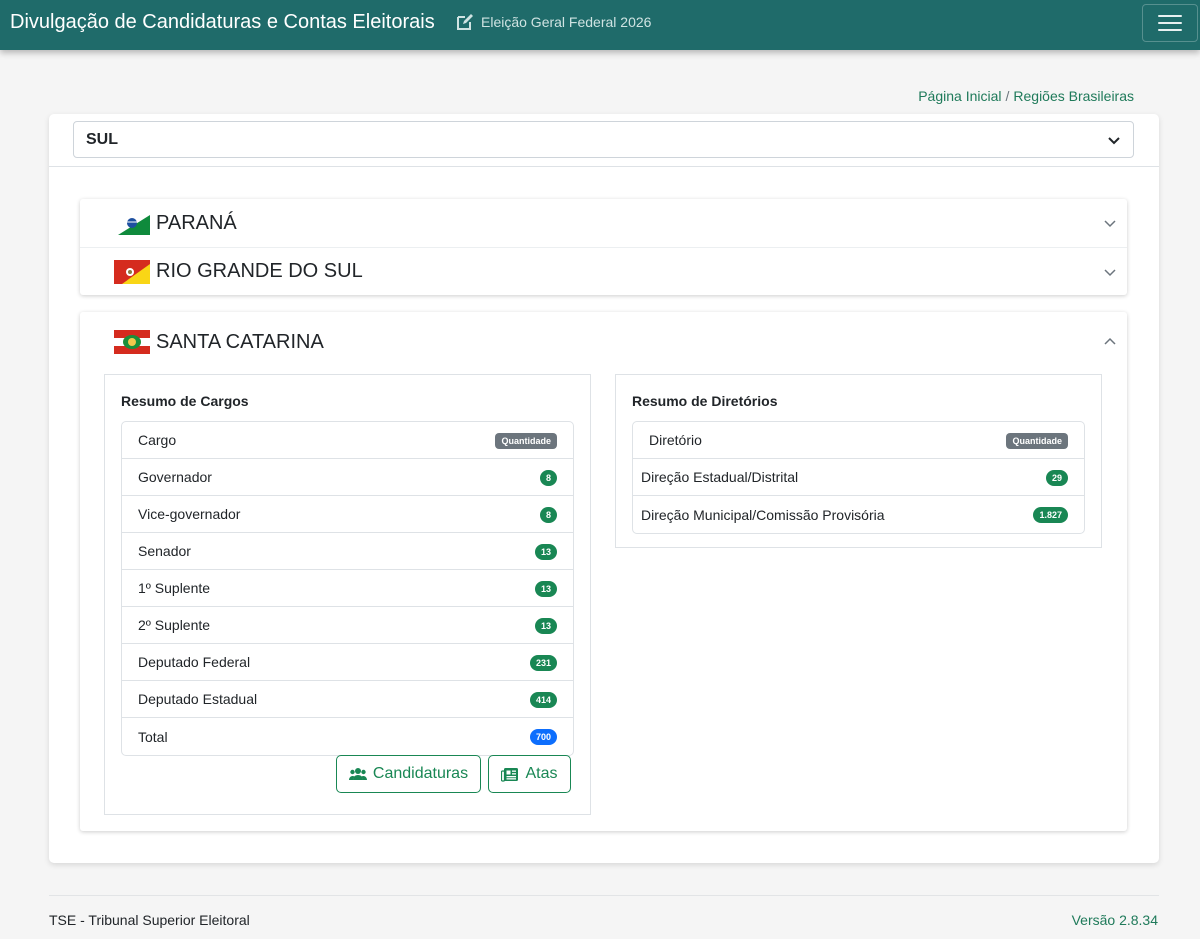  Describe the element at coordinates (347, 551) in the screenshot. I see `list-item: Senador 13` at that location.